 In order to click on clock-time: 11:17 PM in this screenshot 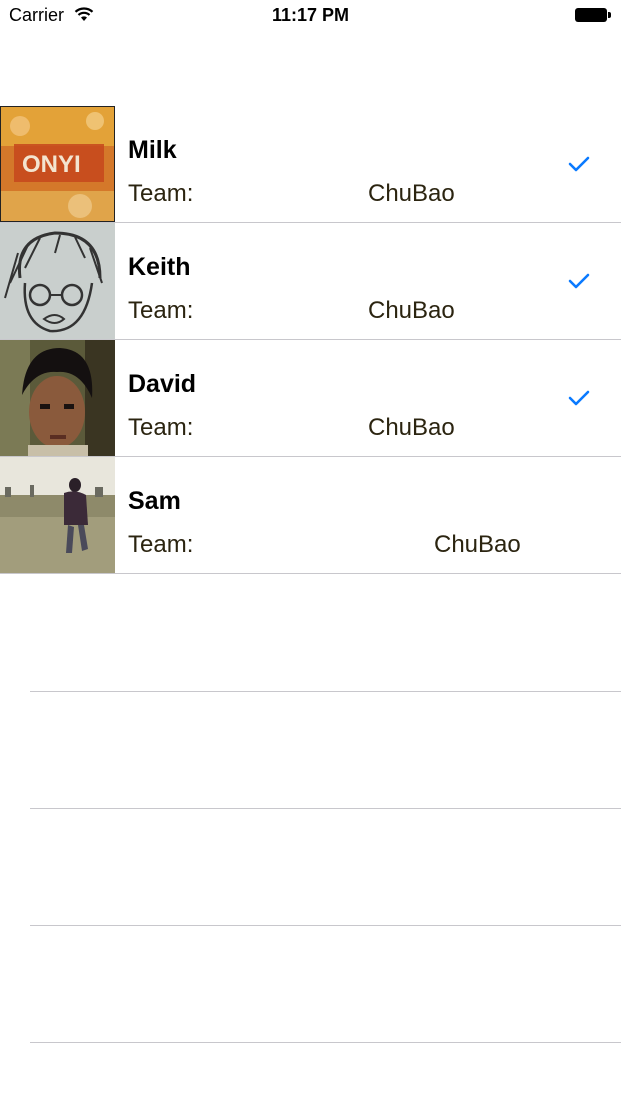, I will do `click(310, 15)`.